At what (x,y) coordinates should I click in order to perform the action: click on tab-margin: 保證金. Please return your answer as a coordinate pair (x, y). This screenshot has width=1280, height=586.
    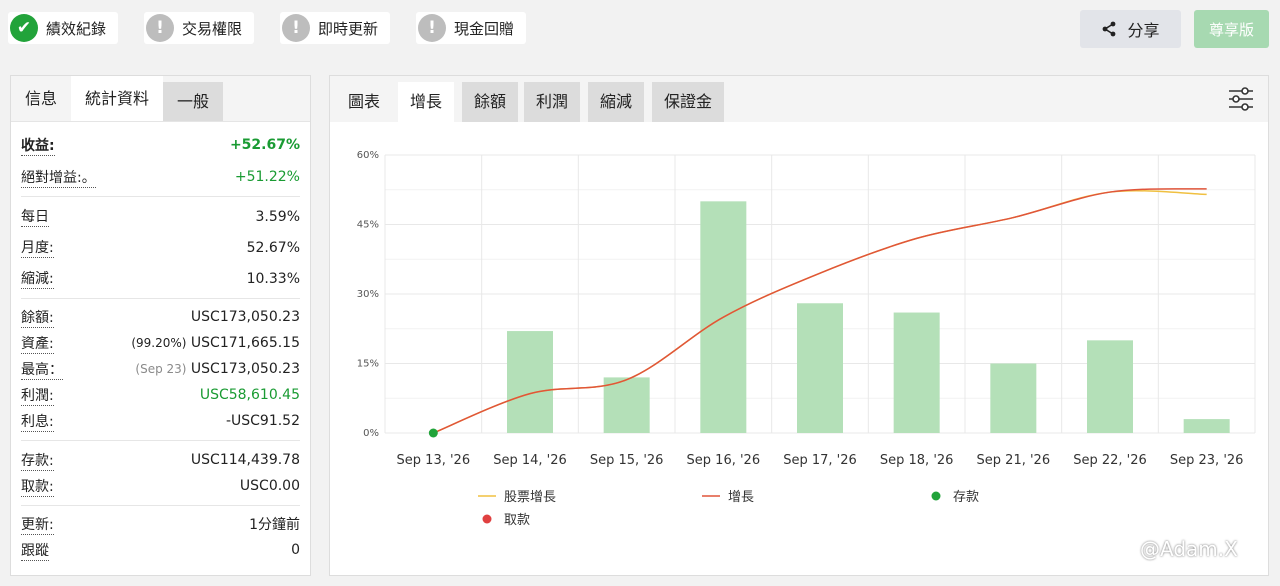
    Looking at the image, I should click on (688, 102).